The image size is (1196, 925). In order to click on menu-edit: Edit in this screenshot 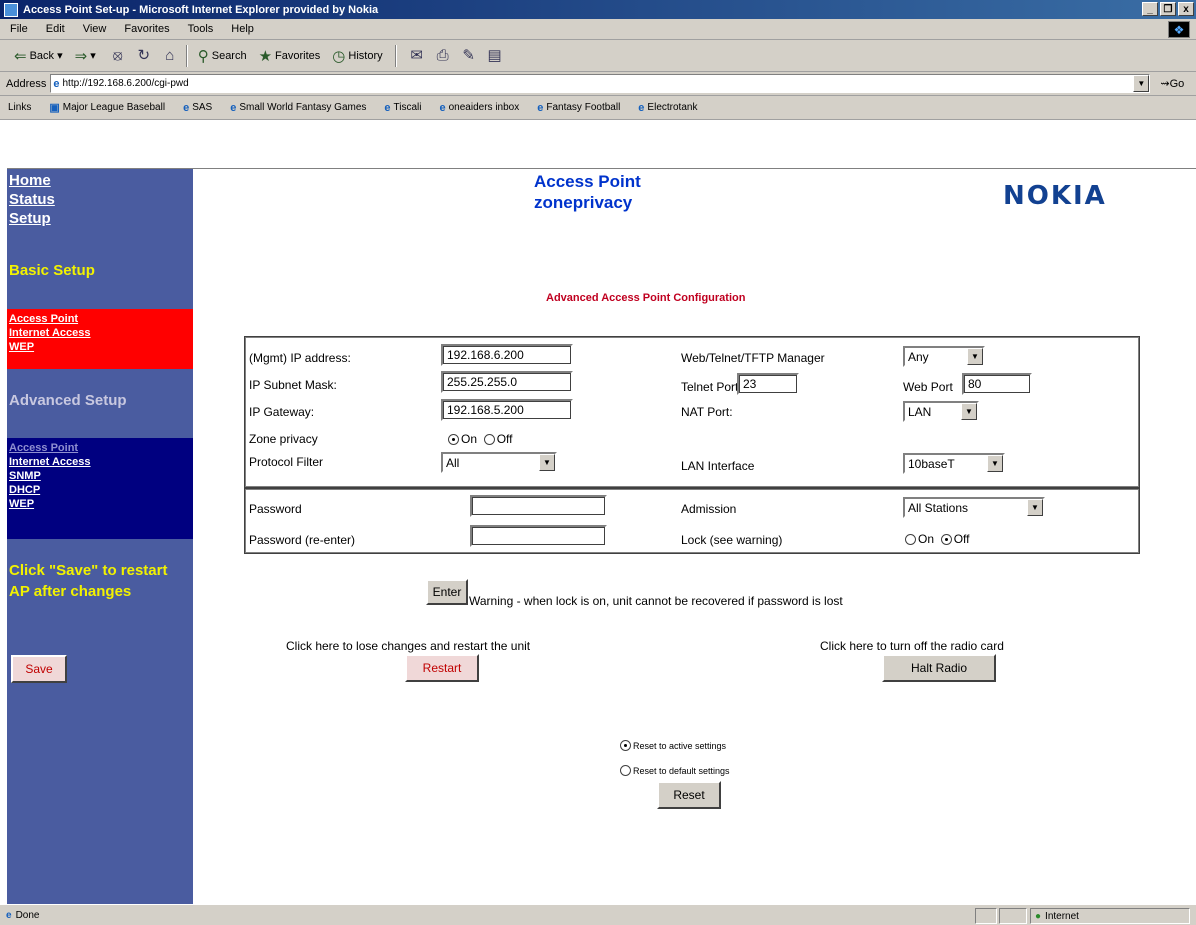, I will do `click(55, 29)`.